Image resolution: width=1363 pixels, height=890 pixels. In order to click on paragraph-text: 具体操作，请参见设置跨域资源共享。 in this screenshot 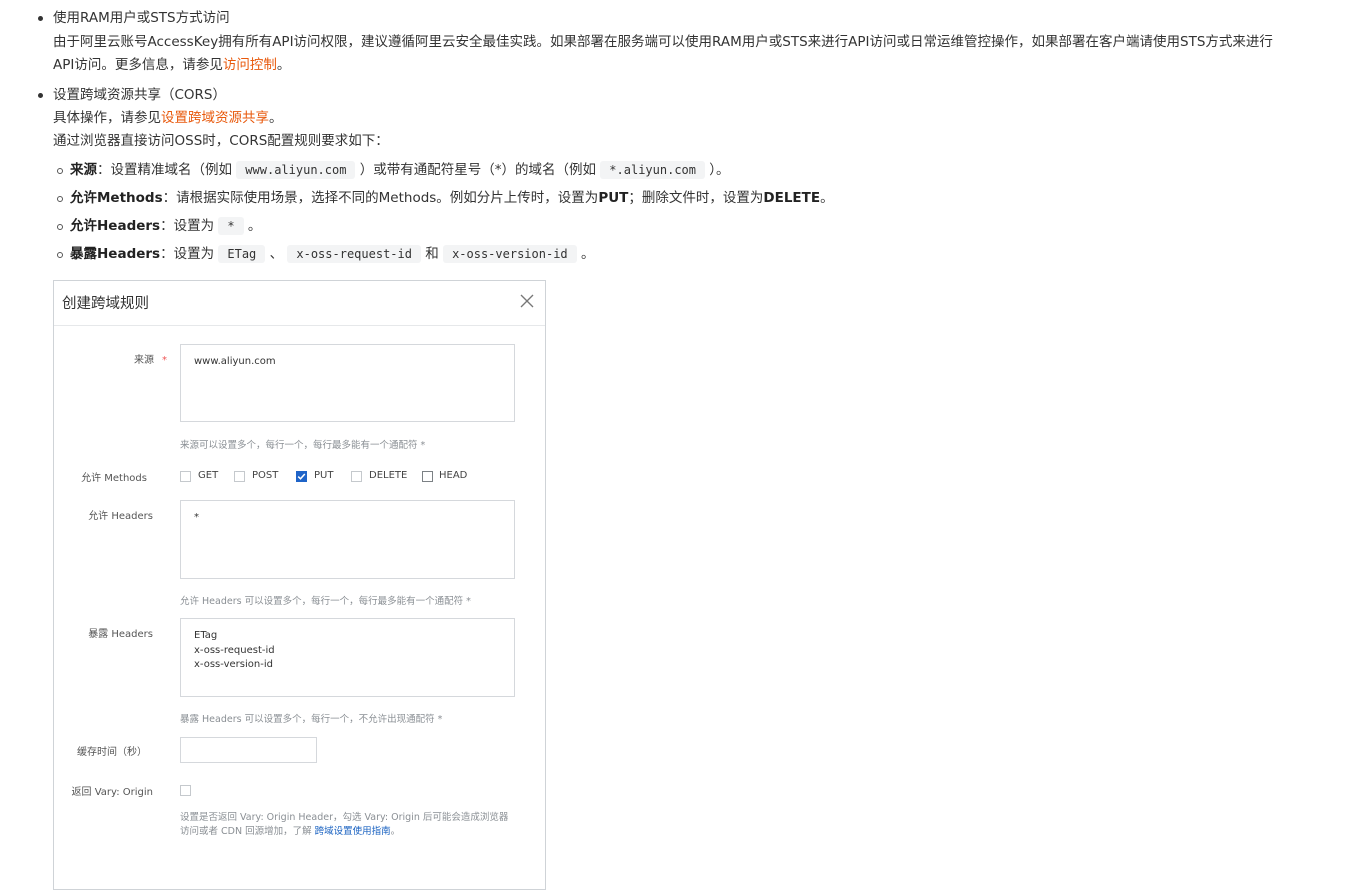, I will do `click(168, 118)`.